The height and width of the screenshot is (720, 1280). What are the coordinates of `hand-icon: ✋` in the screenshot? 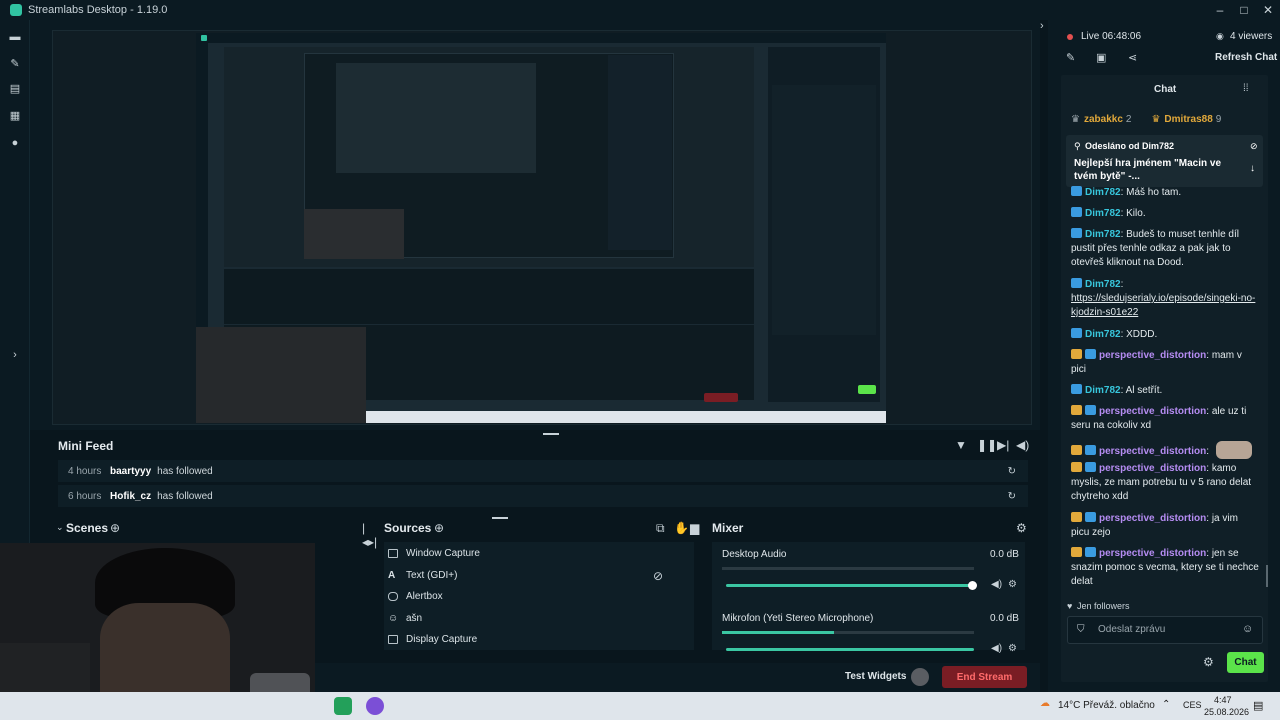 It's located at (681, 528).